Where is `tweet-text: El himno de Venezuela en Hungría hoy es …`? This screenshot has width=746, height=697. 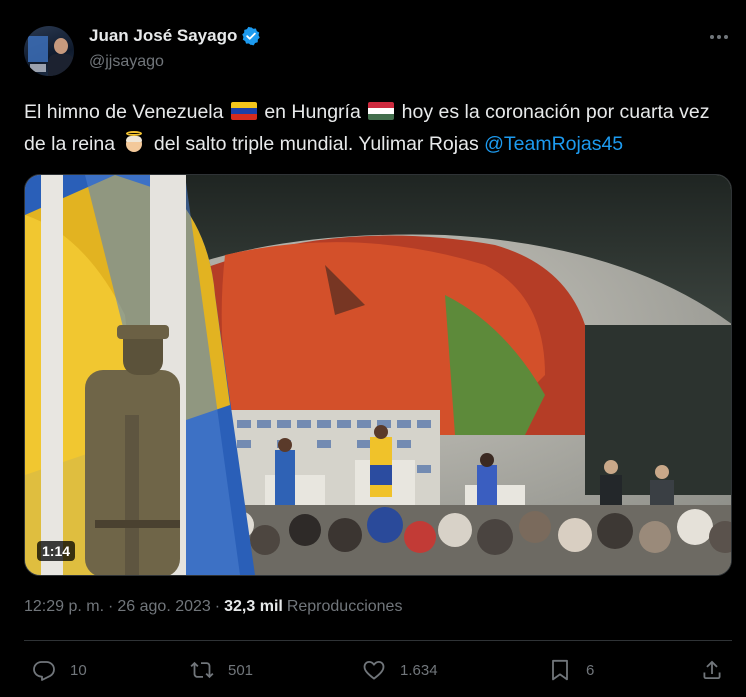 tweet-text: El himno de Venezuela en Hungría hoy es … is located at coordinates (378, 128).